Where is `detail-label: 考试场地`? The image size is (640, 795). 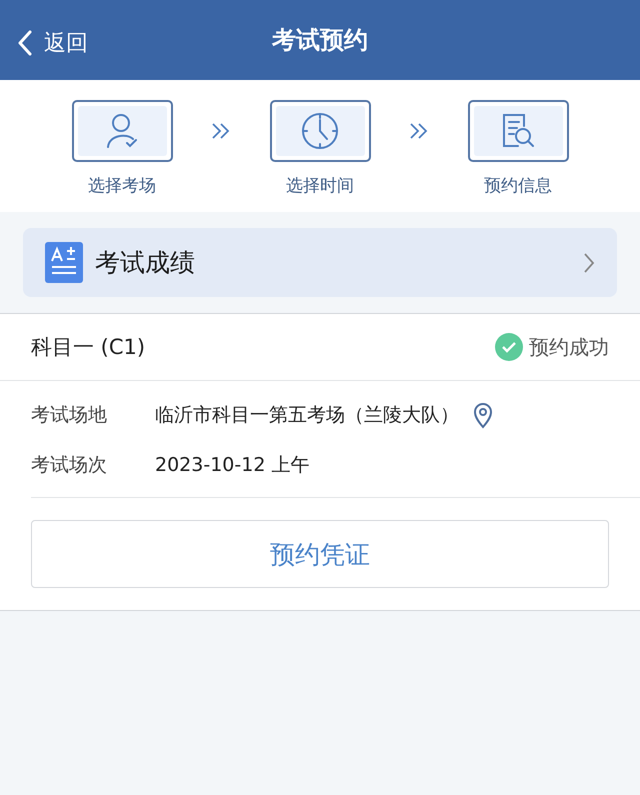
detail-label: 考试场地 is located at coordinates (69, 415).